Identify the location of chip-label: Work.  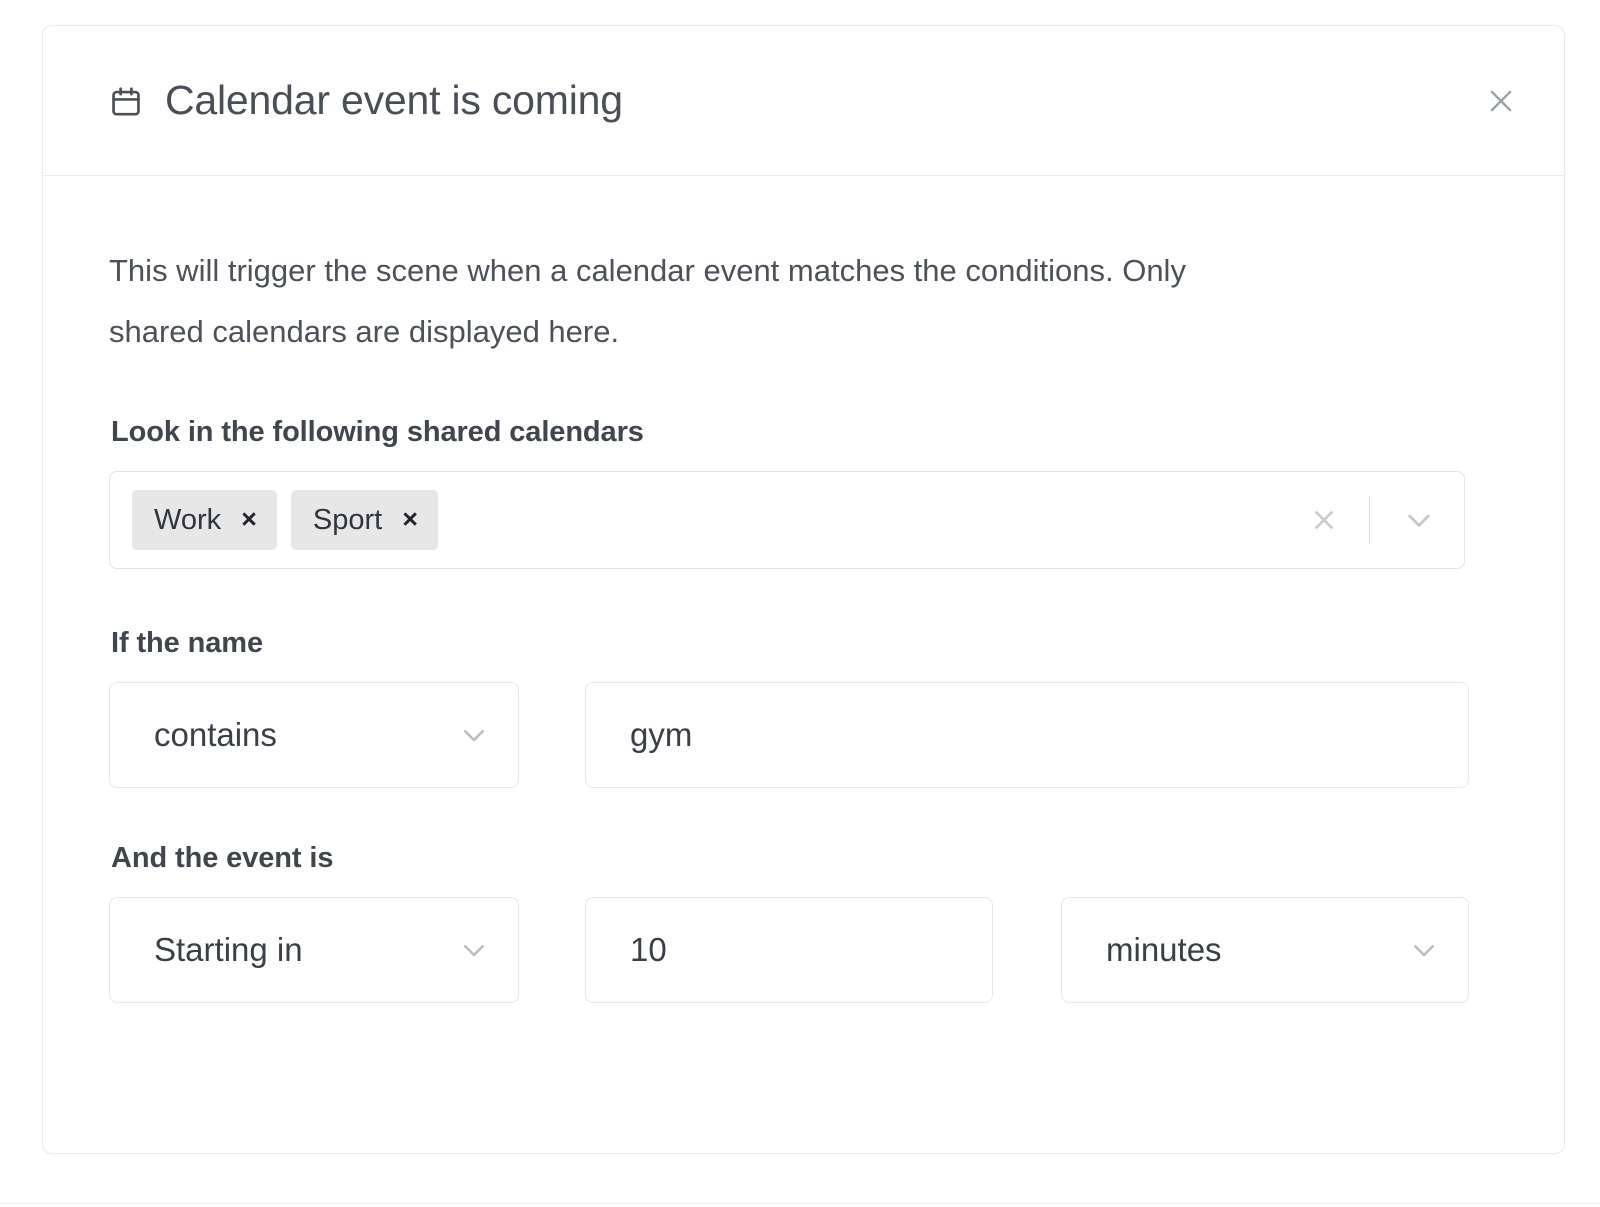
(188, 519).